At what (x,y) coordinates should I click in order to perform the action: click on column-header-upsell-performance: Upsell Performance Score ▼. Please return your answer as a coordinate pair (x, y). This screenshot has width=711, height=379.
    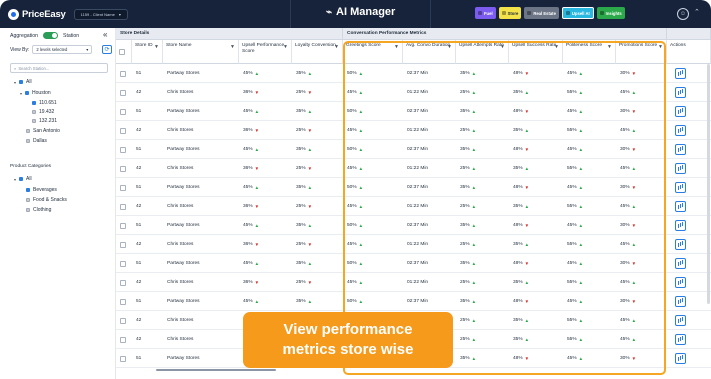
    Looking at the image, I should click on (265, 52).